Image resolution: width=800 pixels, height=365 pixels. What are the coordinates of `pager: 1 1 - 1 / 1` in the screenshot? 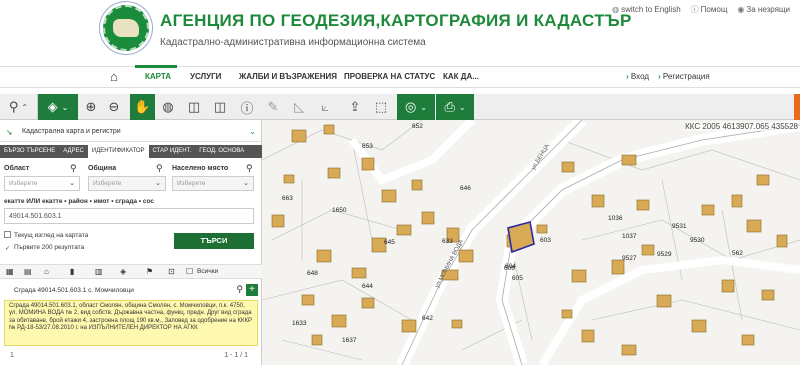 It's located at (131, 358).